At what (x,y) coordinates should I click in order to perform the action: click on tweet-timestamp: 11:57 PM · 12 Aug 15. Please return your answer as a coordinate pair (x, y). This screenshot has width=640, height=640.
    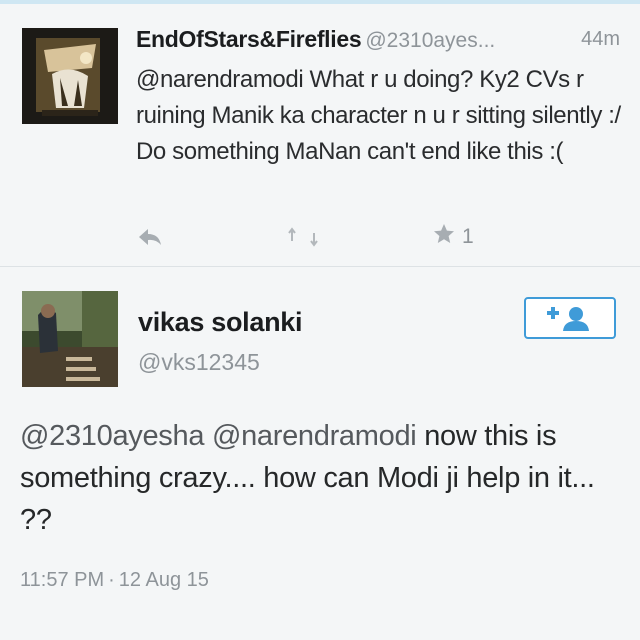
    Looking at the image, I should click on (114, 580).